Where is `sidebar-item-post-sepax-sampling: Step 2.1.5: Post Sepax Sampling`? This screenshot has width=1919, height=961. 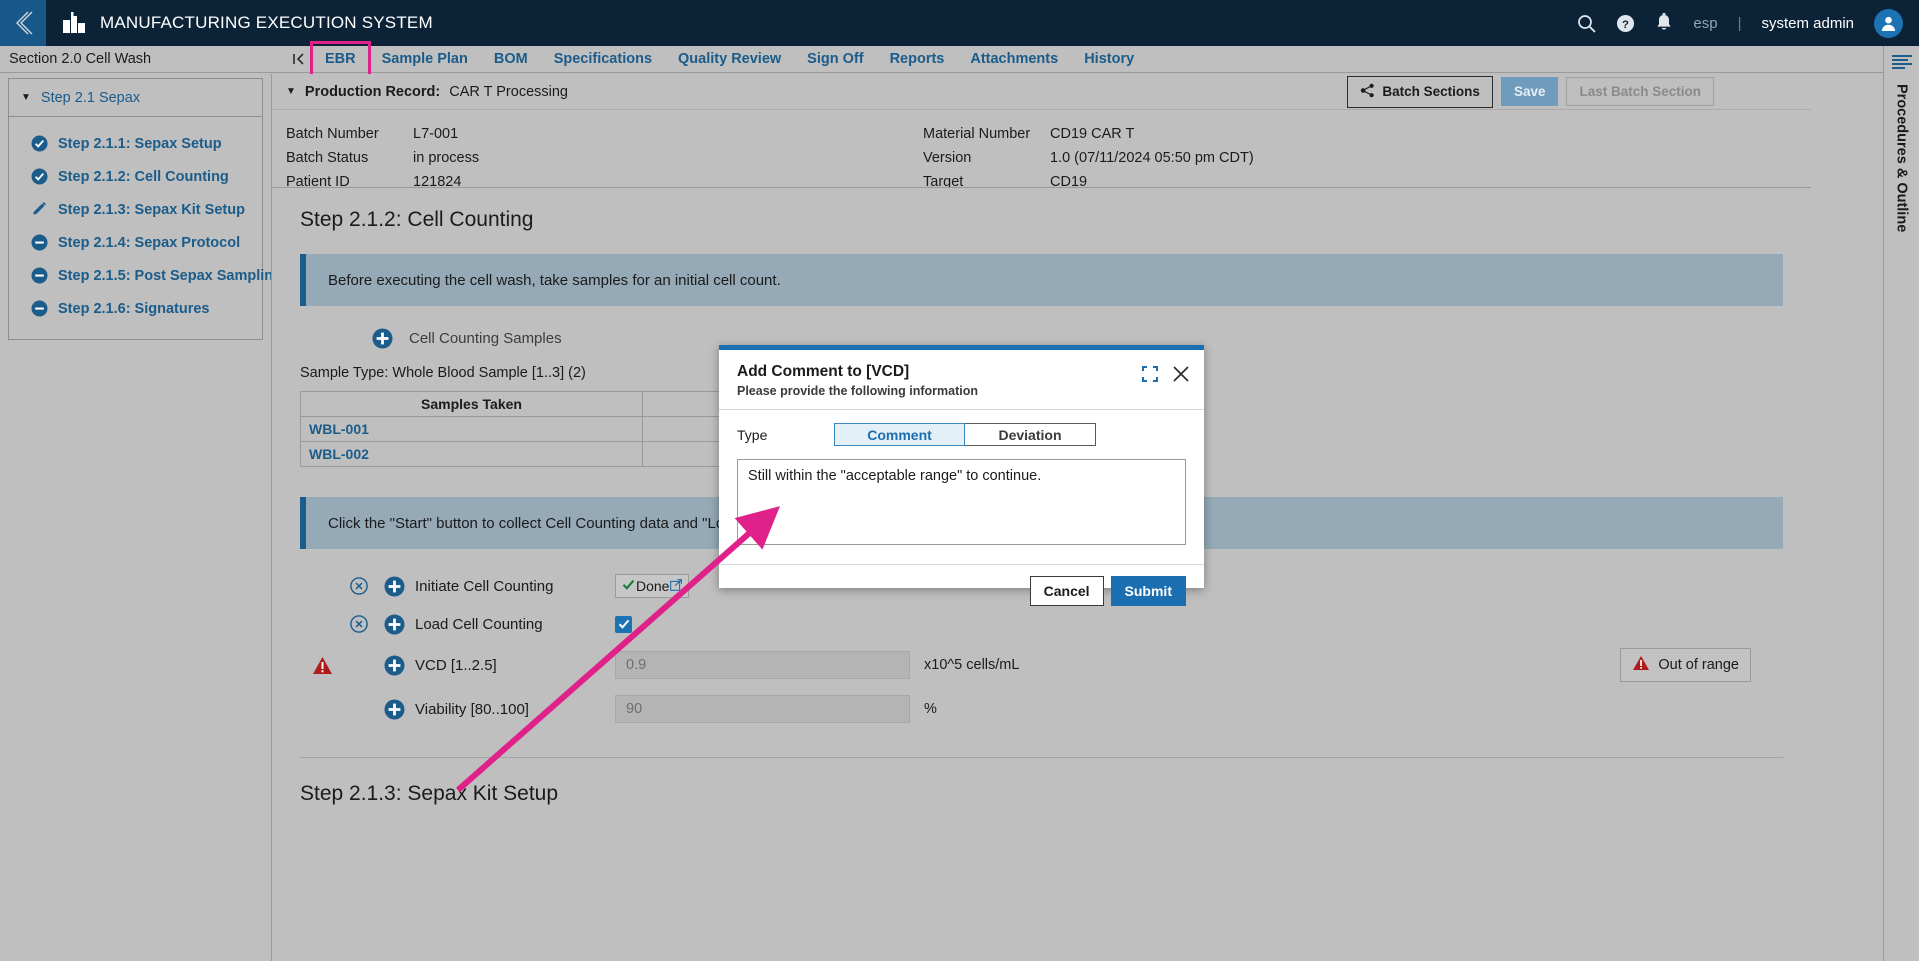
sidebar-item-post-sepax-sampling: Step 2.1.5: Post Sepax Sampling is located at coordinates (145, 275).